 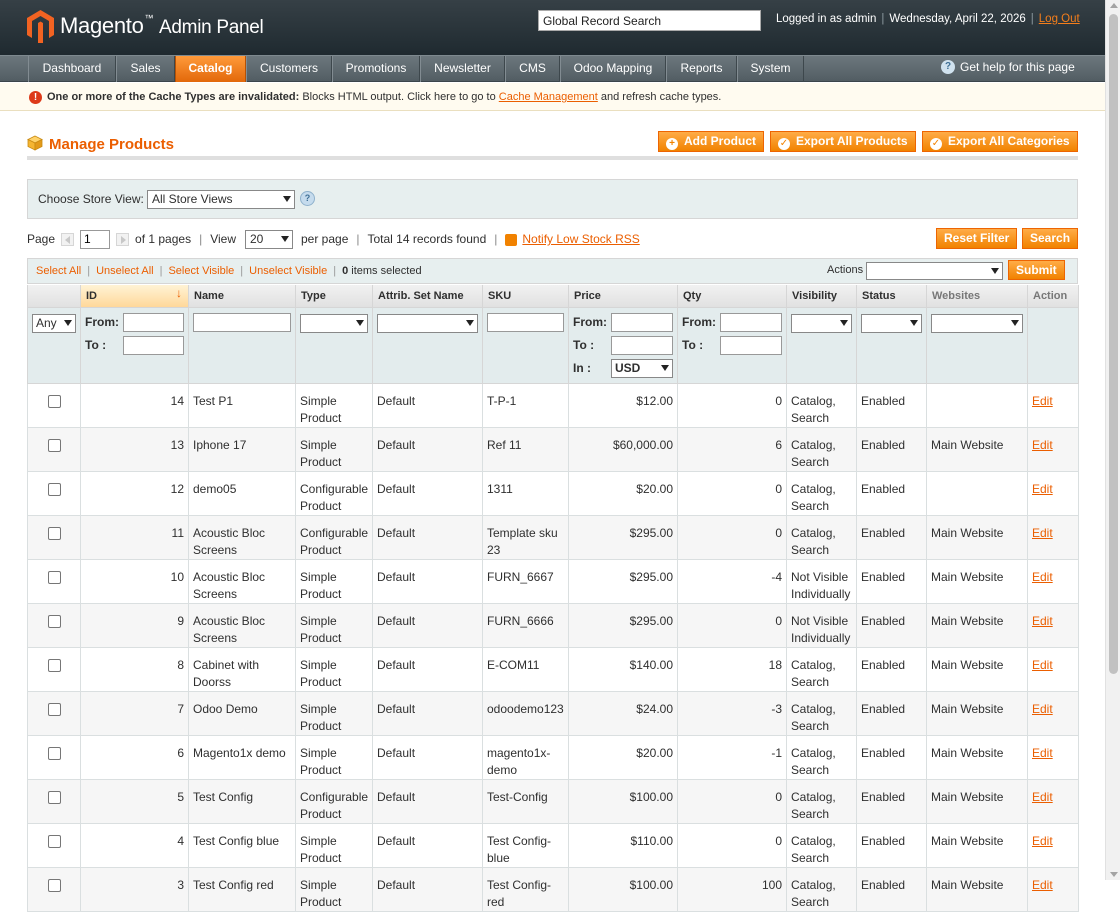 What do you see at coordinates (1059, 19) in the screenshot?
I see `logout-link: Log Out` at bounding box center [1059, 19].